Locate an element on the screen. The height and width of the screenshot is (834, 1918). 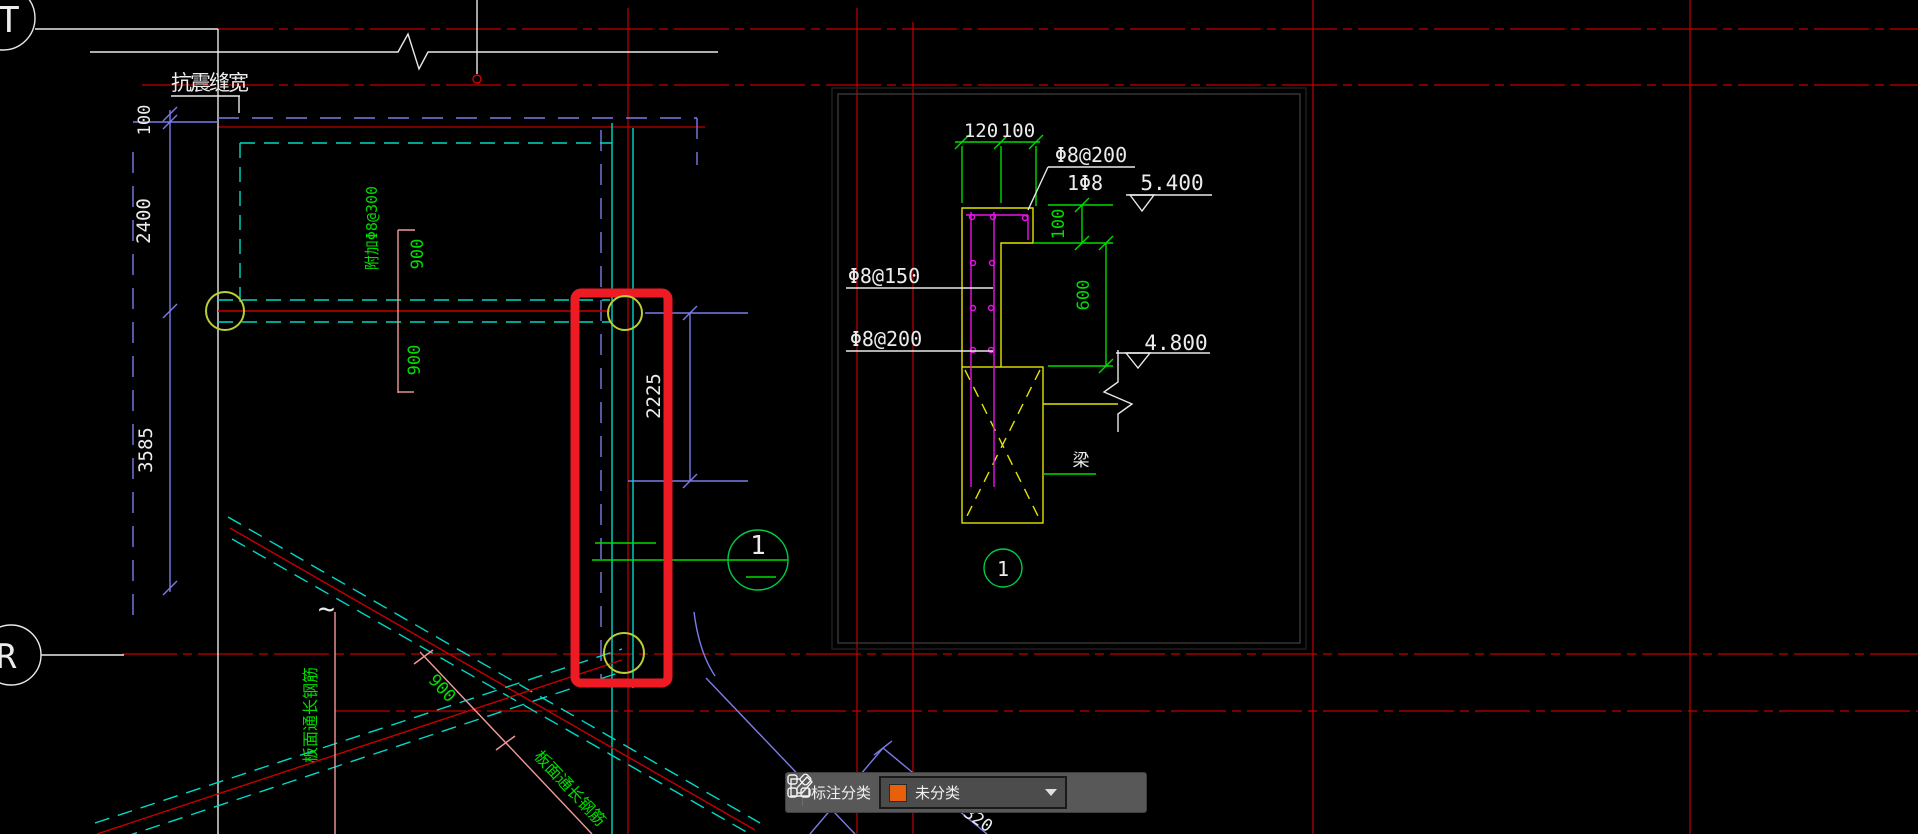
detail-dim-100-top: 100 is located at coordinates (1018, 131).